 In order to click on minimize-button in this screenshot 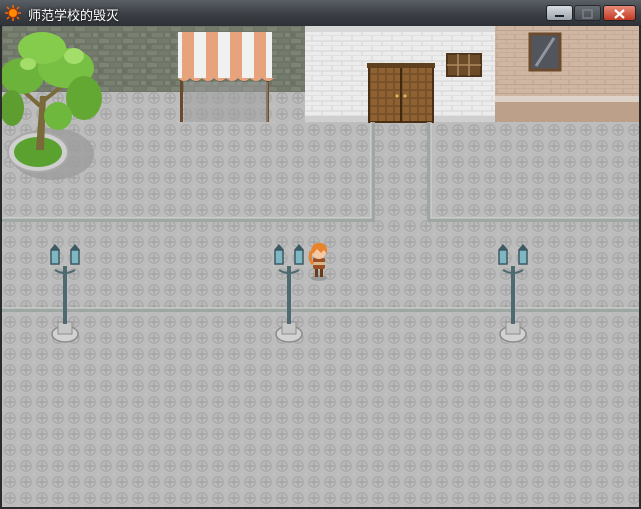, I will do `click(559, 13)`.